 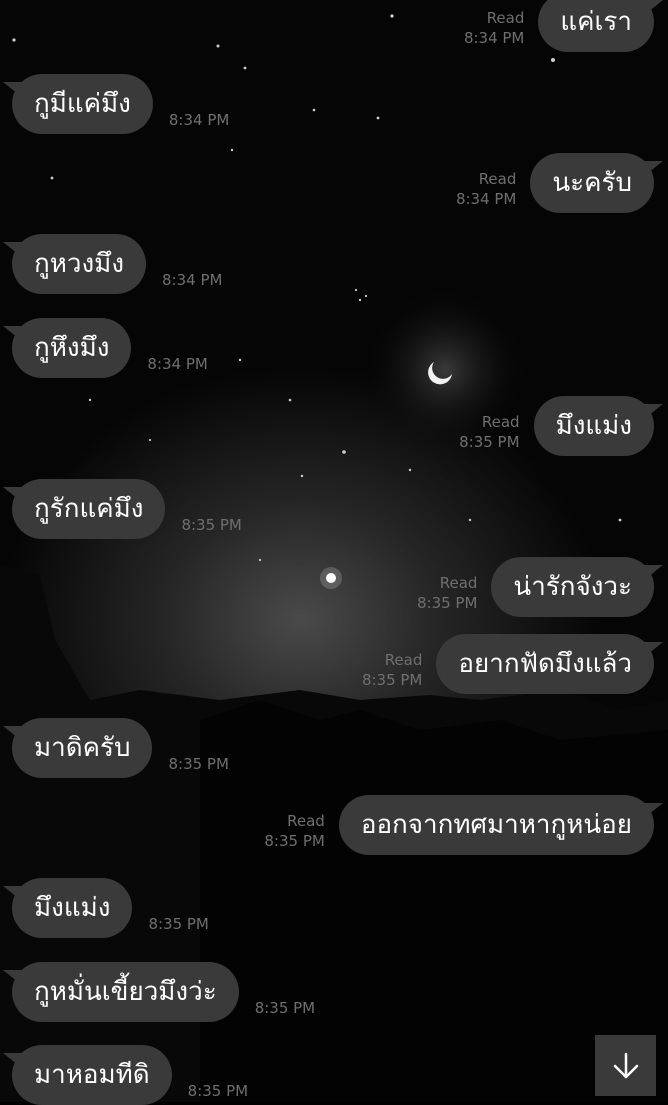 I want to click on message-bubble: นะครับ, so click(x=592, y=183).